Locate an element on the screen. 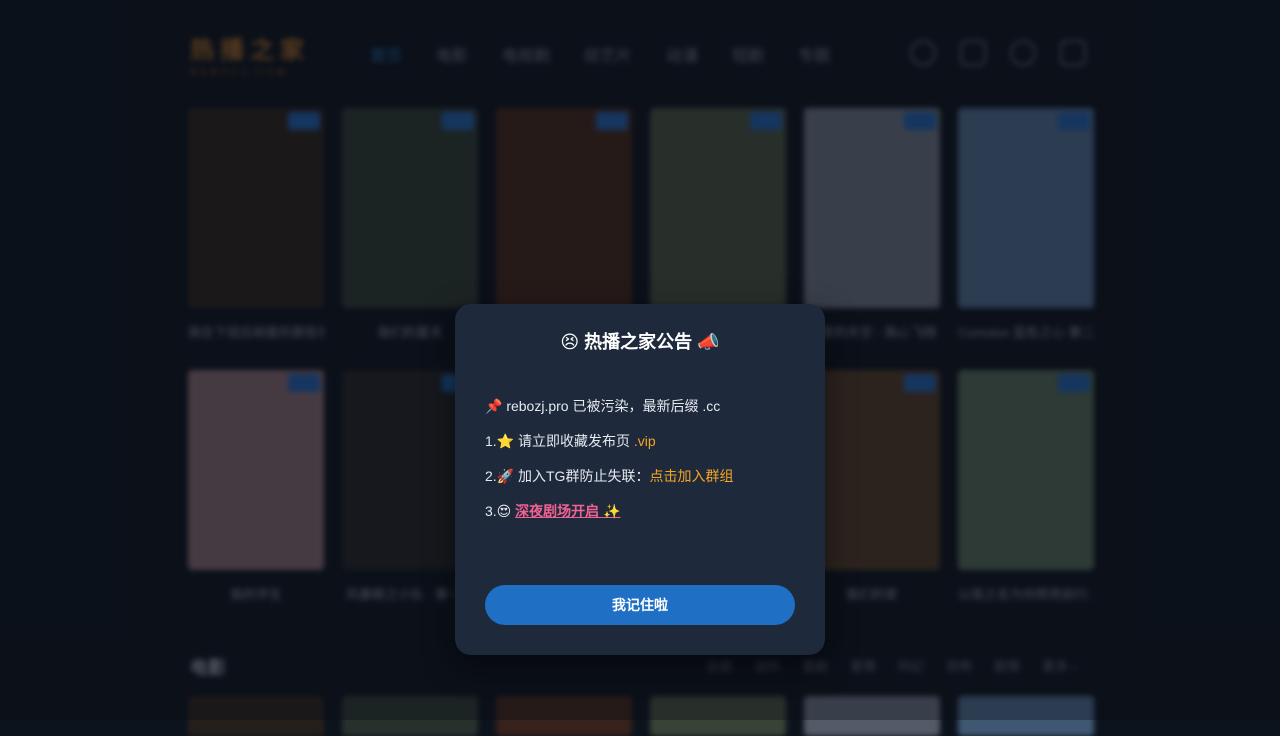 This screenshot has width=1280, height=736. vip-domain-link: .vip is located at coordinates (645, 441).